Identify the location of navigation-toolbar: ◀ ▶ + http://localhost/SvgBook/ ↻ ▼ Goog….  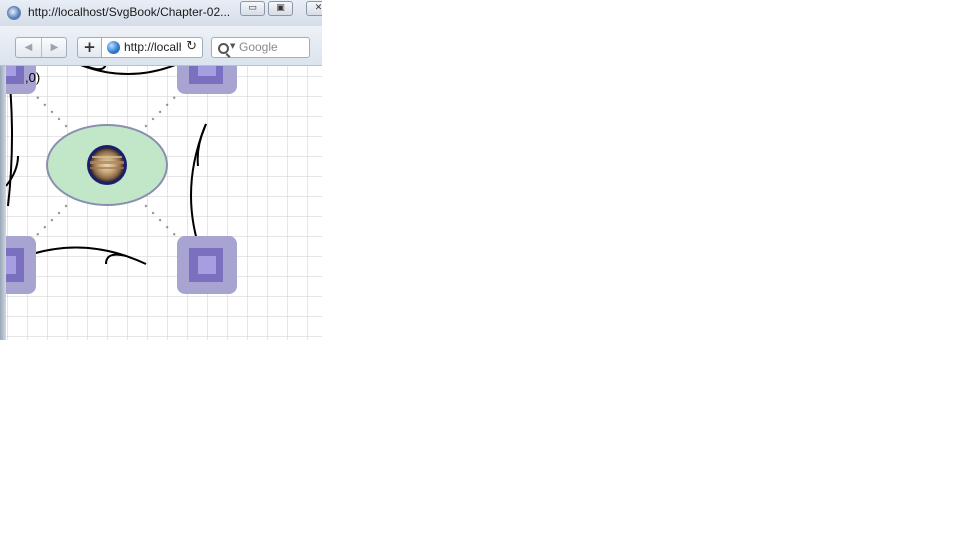
(161, 46).